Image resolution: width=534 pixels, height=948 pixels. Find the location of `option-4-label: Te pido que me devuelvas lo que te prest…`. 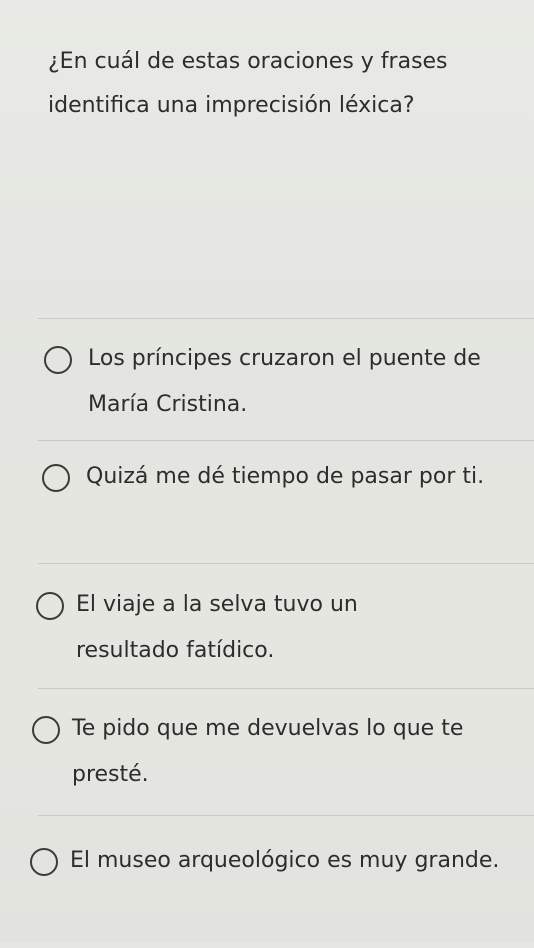

option-4-label: Te pido que me devuelvas lo que te prest… is located at coordinates (268, 751).